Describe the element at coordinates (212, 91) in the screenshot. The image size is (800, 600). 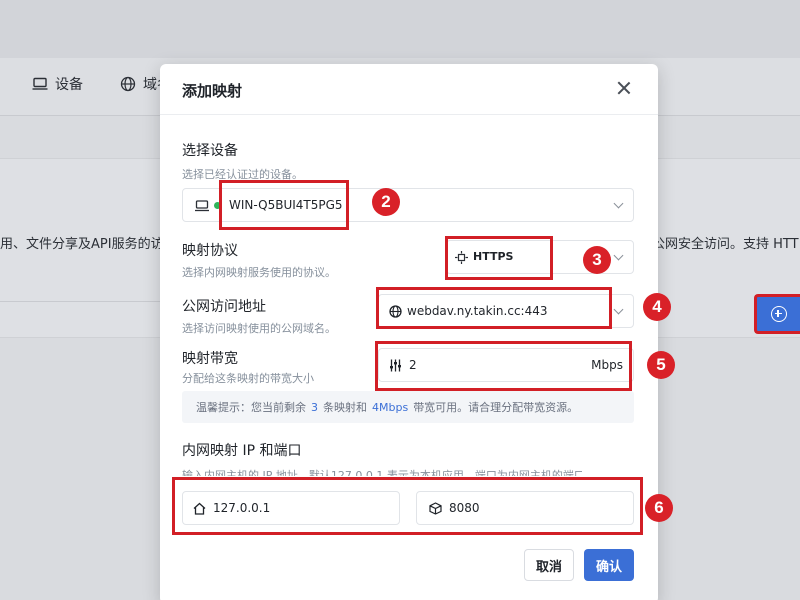
I see `dialog-title: 添加映射` at that location.